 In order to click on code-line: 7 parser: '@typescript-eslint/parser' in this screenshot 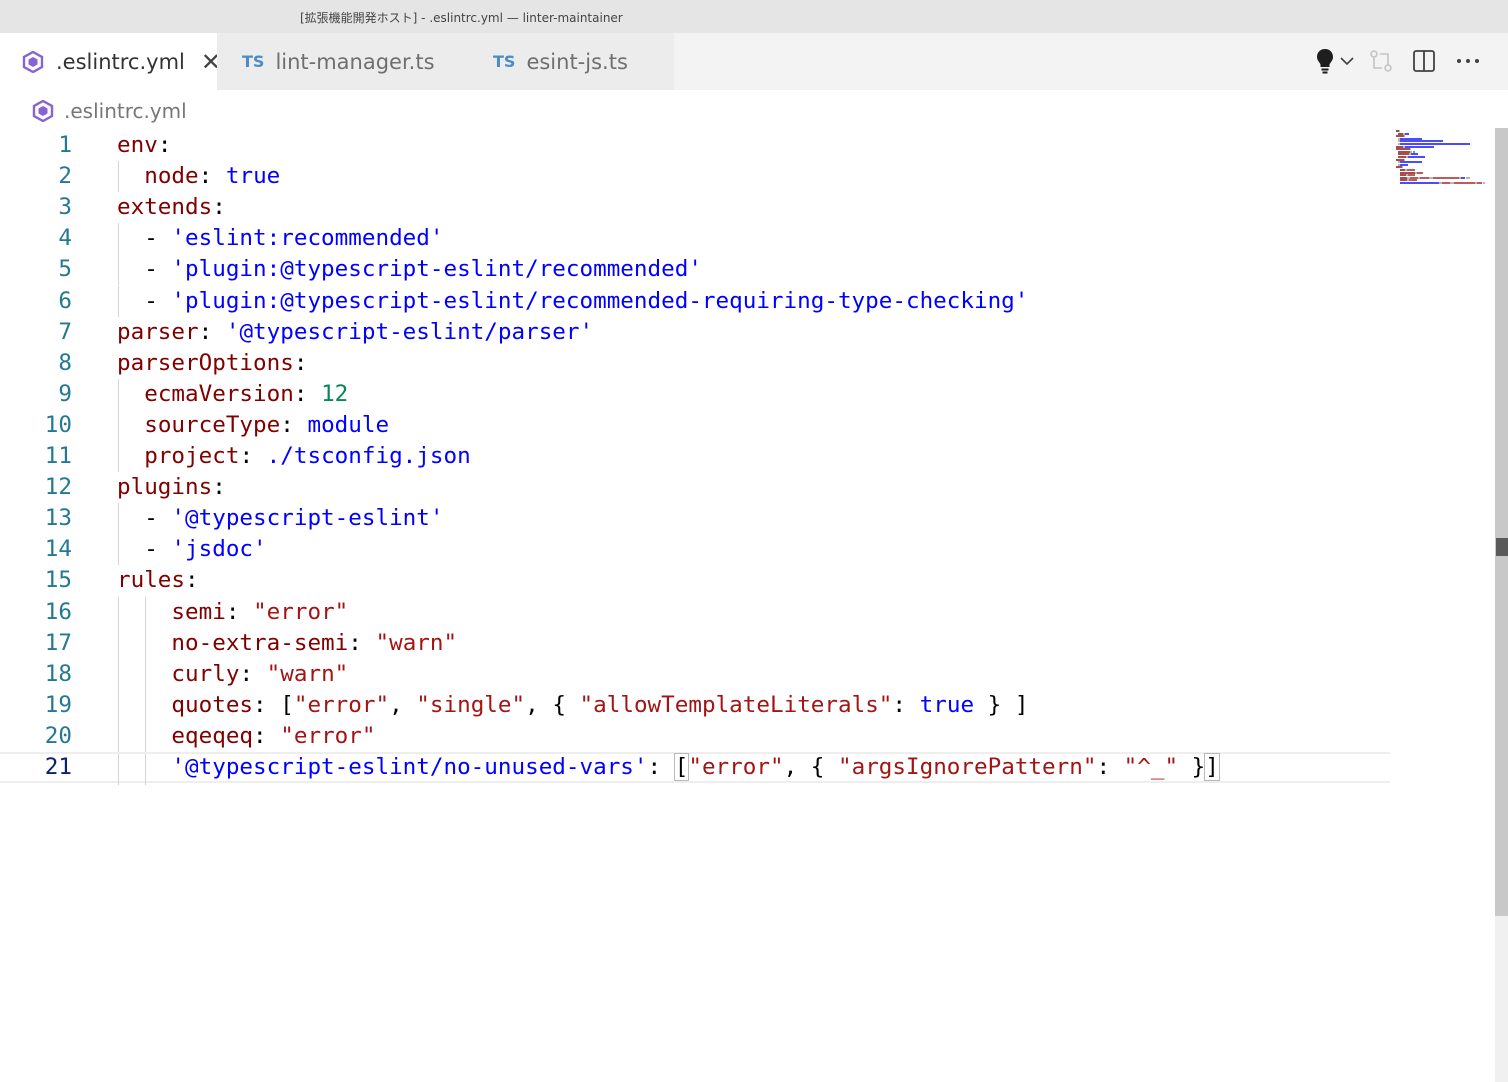, I will do `click(695, 332)`.